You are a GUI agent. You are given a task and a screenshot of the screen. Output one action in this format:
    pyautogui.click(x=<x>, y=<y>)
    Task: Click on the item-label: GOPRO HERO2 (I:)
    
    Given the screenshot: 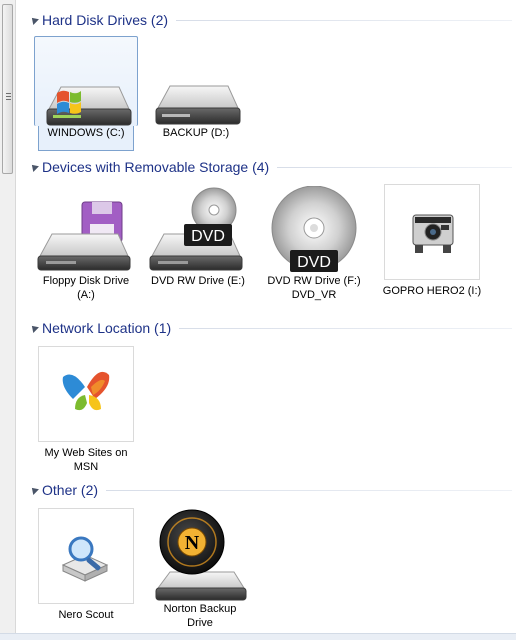 What is the action you would take?
    pyautogui.click(x=432, y=291)
    